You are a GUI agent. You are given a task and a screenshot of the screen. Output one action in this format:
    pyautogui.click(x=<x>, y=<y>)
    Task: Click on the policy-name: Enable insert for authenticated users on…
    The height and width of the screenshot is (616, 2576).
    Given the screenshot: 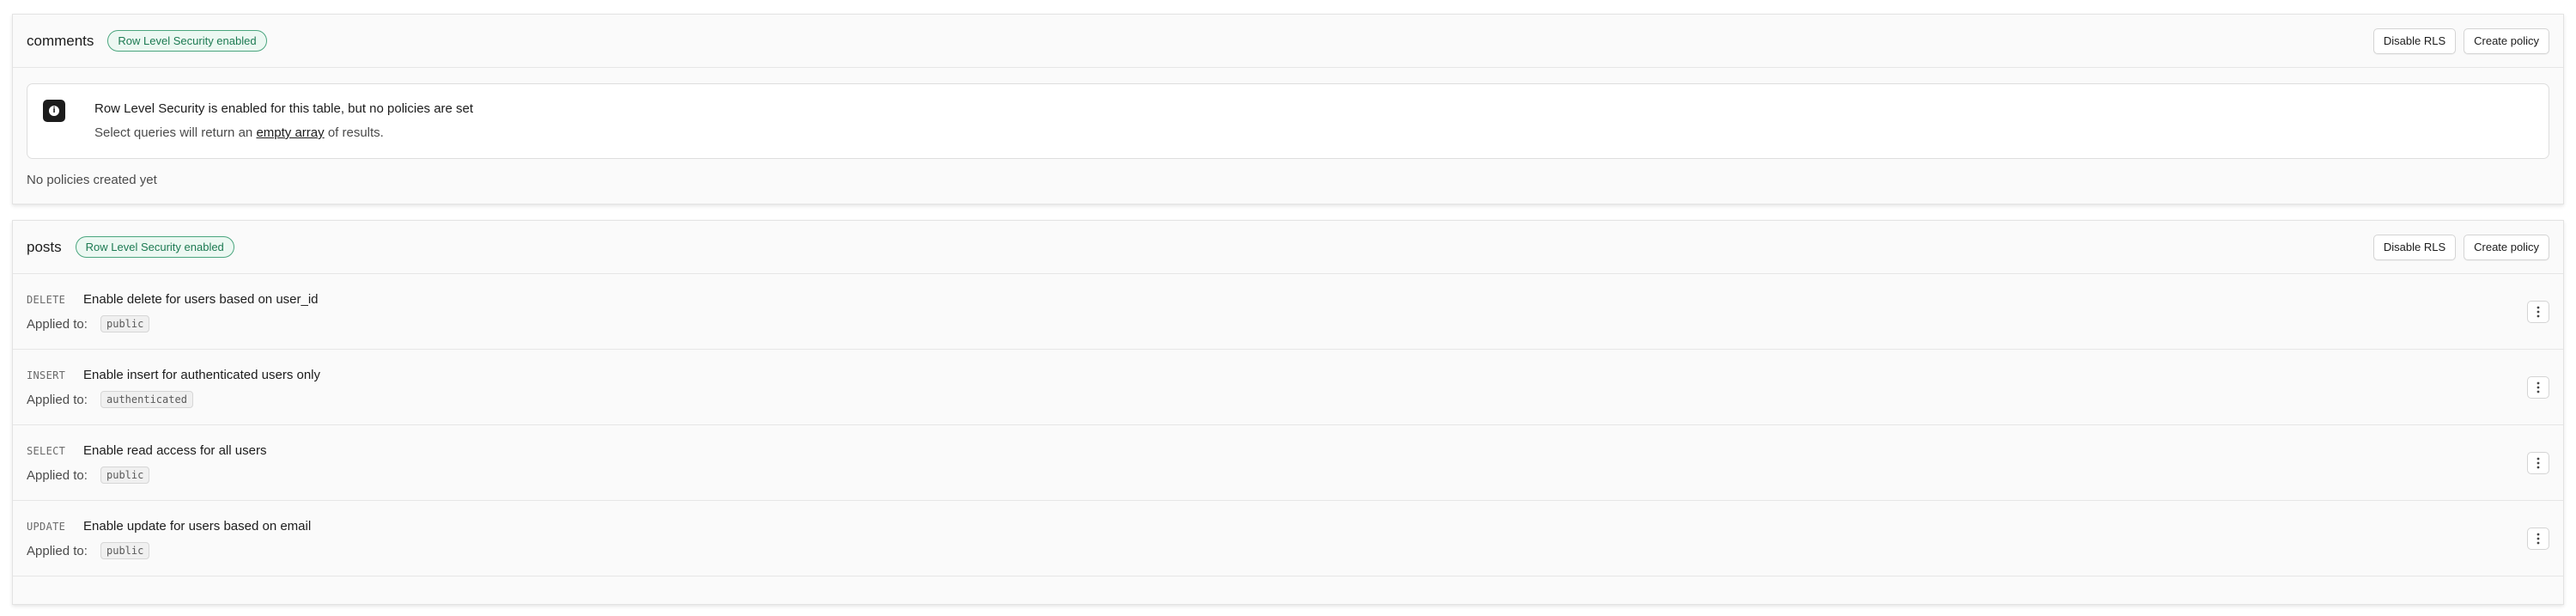 What is the action you would take?
    pyautogui.click(x=202, y=375)
    